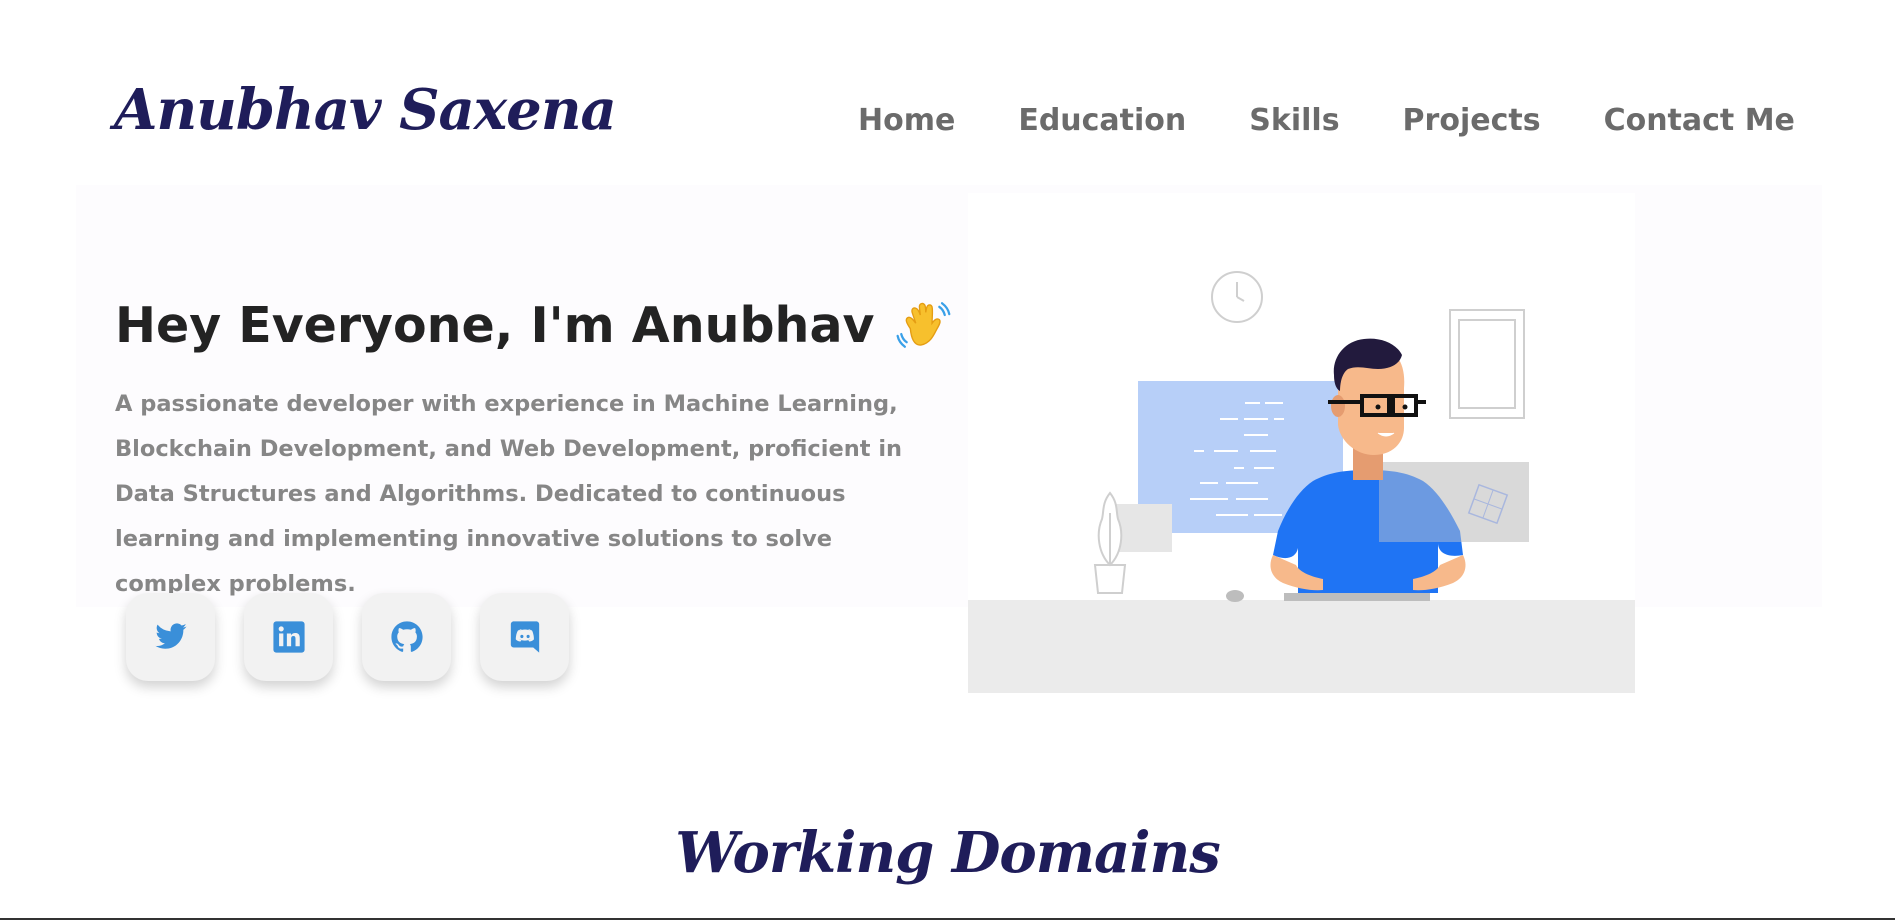 This screenshot has height=920, width=1895. Describe the element at coordinates (1294, 121) in the screenshot. I see `nav-skills: Skills` at that location.